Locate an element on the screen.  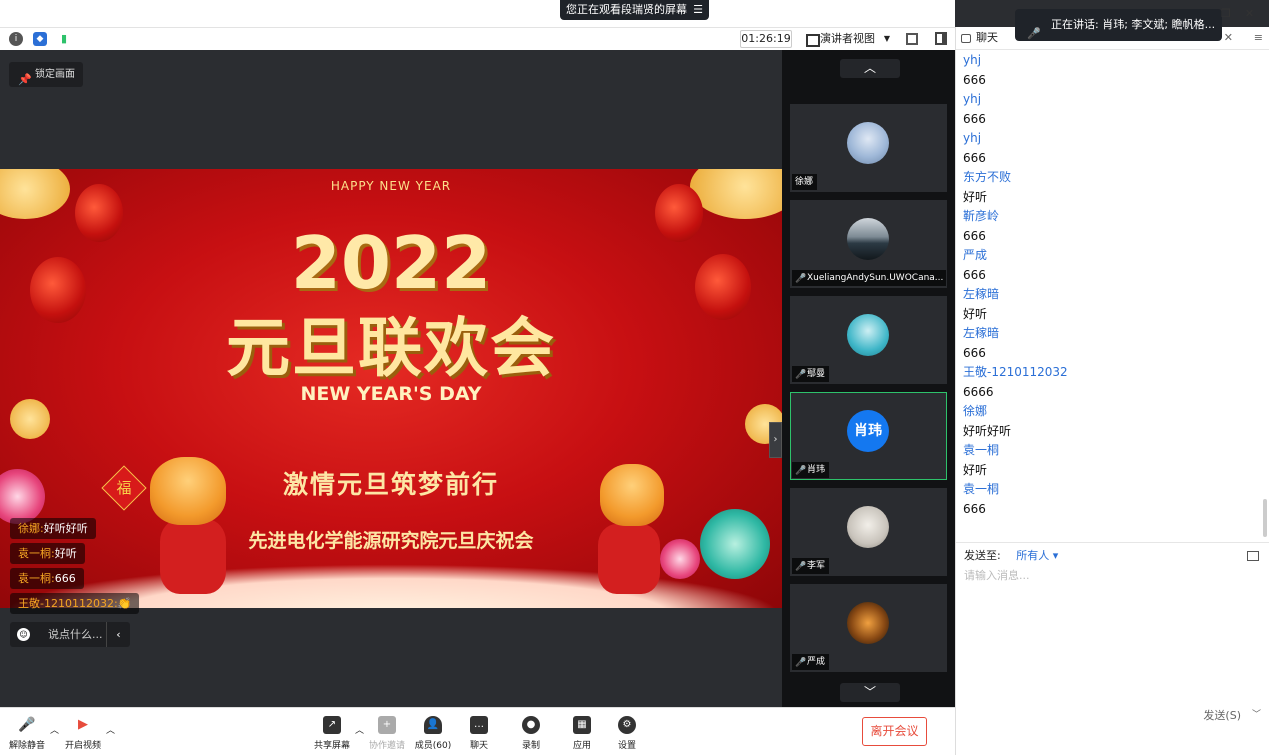
top-bar: 您正在观看段瑞贤的屏幕 ☰ i ◆ ▮ 01:26:19 演讲者视图 ▼ is located at coordinates (477, 25).